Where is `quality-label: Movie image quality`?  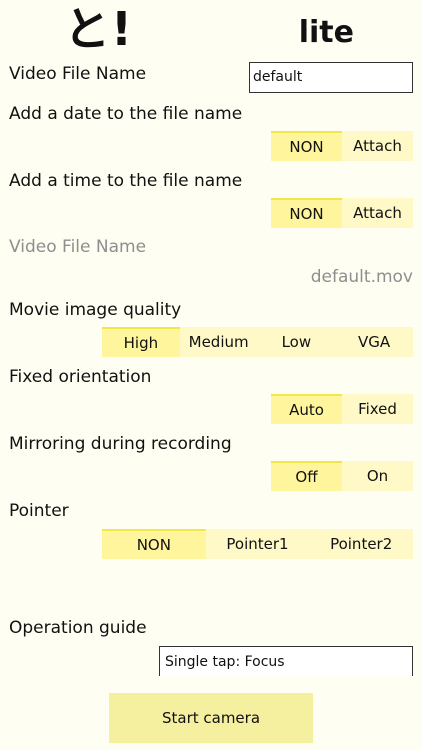
quality-label: Movie image quality is located at coordinates (95, 310).